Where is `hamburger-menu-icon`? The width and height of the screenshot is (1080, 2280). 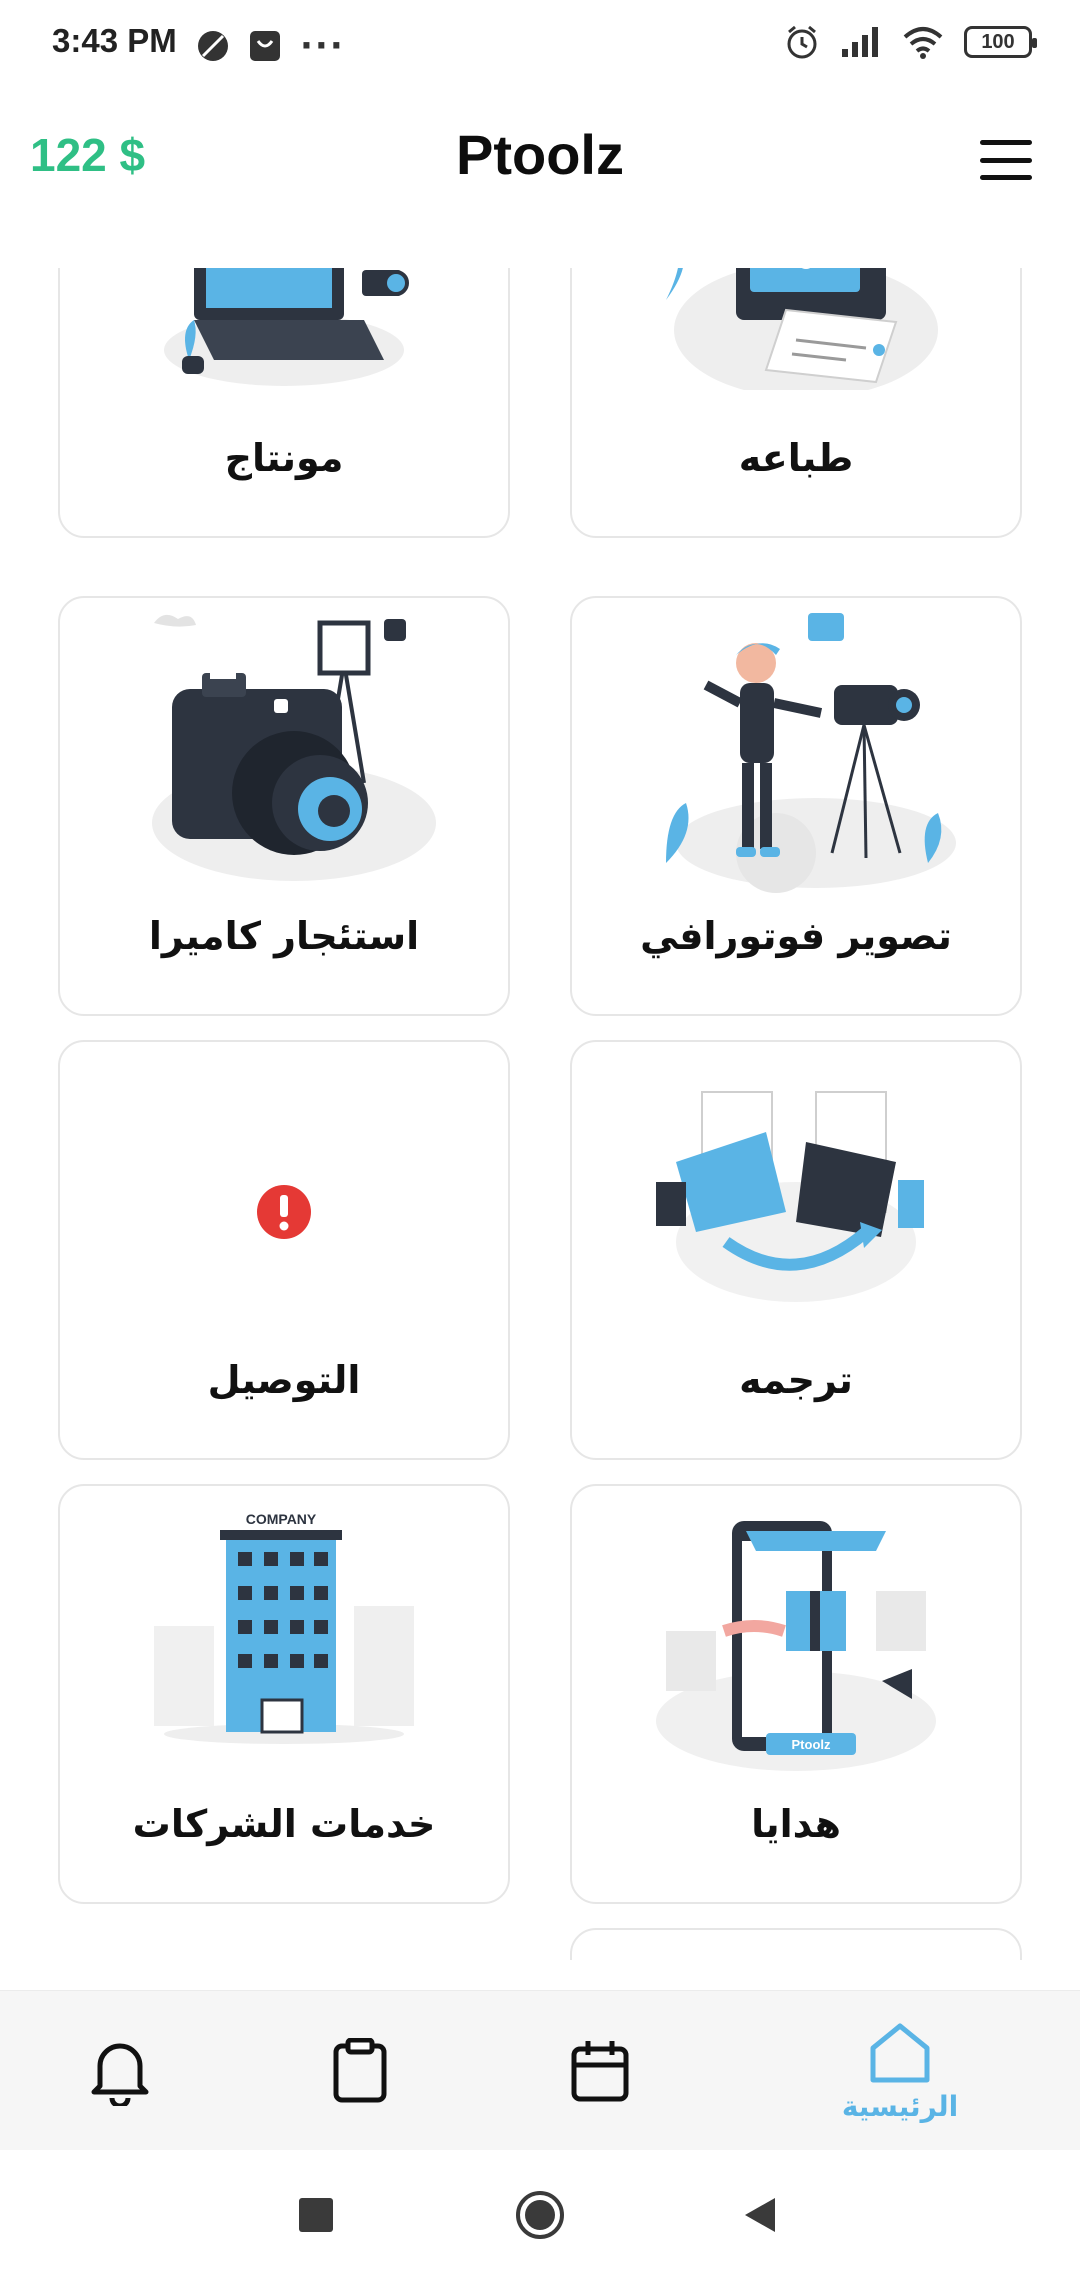 hamburger-menu-icon is located at coordinates (1006, 160).